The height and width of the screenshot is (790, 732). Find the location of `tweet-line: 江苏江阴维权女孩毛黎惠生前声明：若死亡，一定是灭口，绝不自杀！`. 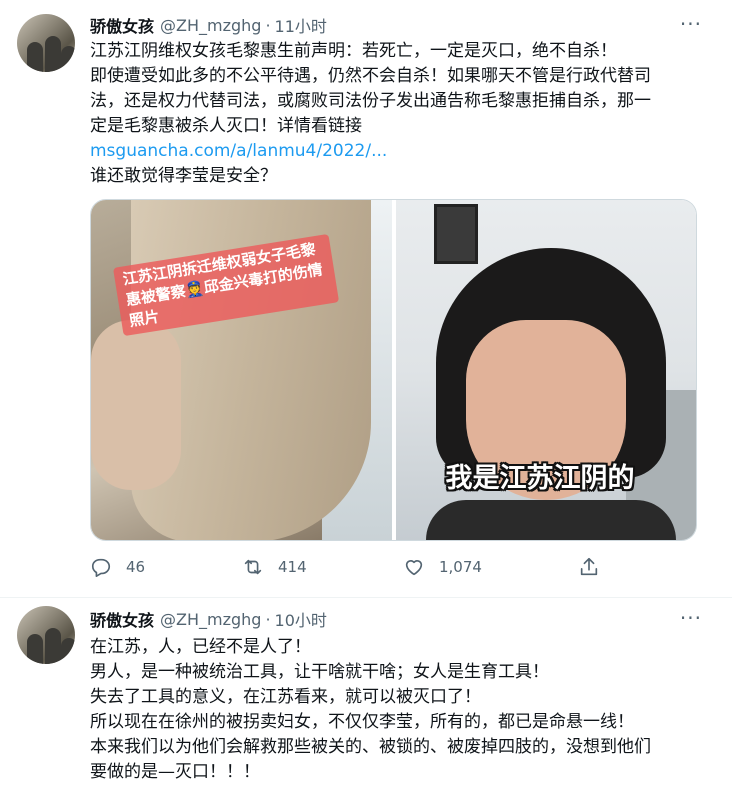

tweet-line: 江苏江阴维权女孩毛黎惠生前声明：若死亡，一定是灭口，绝不自杀！ is located at coordinates (353, 51).